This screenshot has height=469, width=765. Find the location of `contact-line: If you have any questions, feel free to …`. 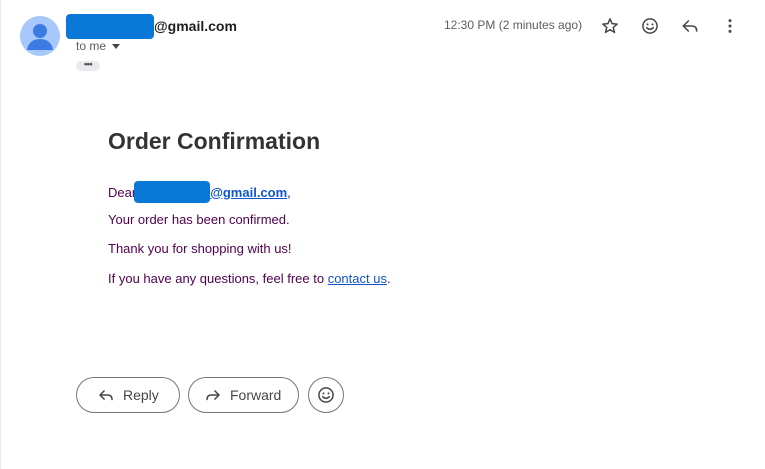

contact-line: If you have any questions, feel free to … is located at coordinates (249, 278).